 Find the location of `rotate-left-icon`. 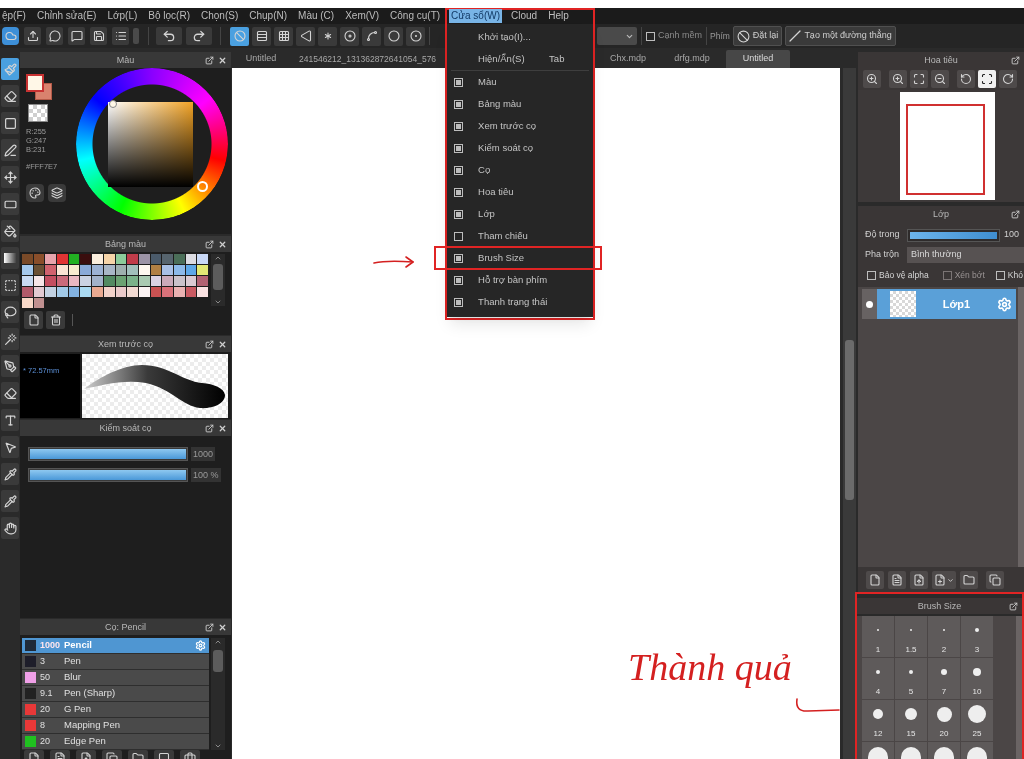

rotate-left-icon is located at coordinates (966, 79).